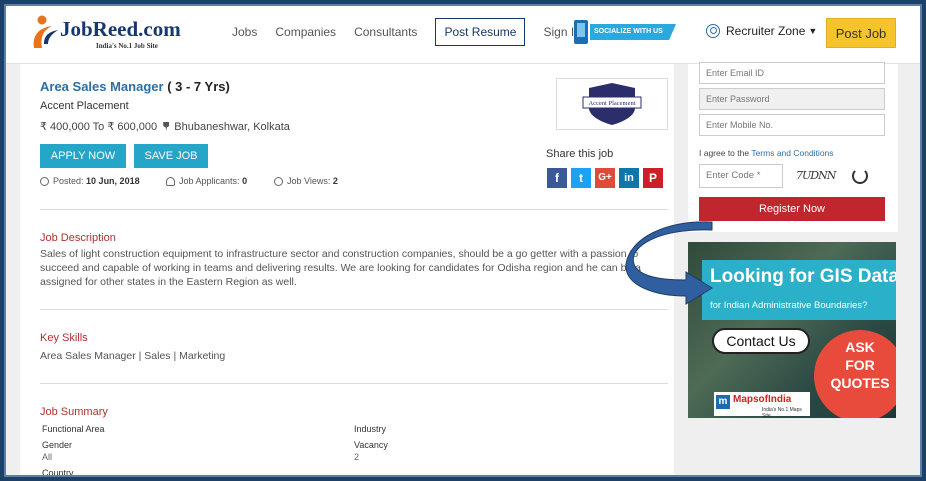 The image size is (926, 481). Describe the element at coordinates (99, 127) in the screenshot. I see `salary-range: ₹ 400,000 To ₹ 600,000` at that location.